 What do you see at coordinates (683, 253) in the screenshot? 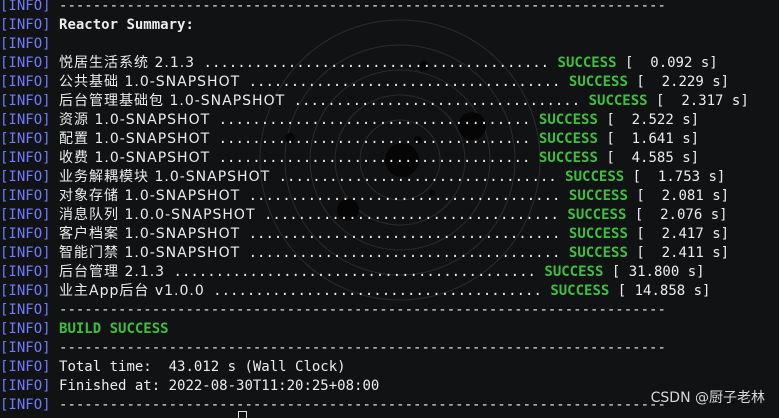
I see `module-build-time: [ 2.411 s]` at bounding box center [683, 253].